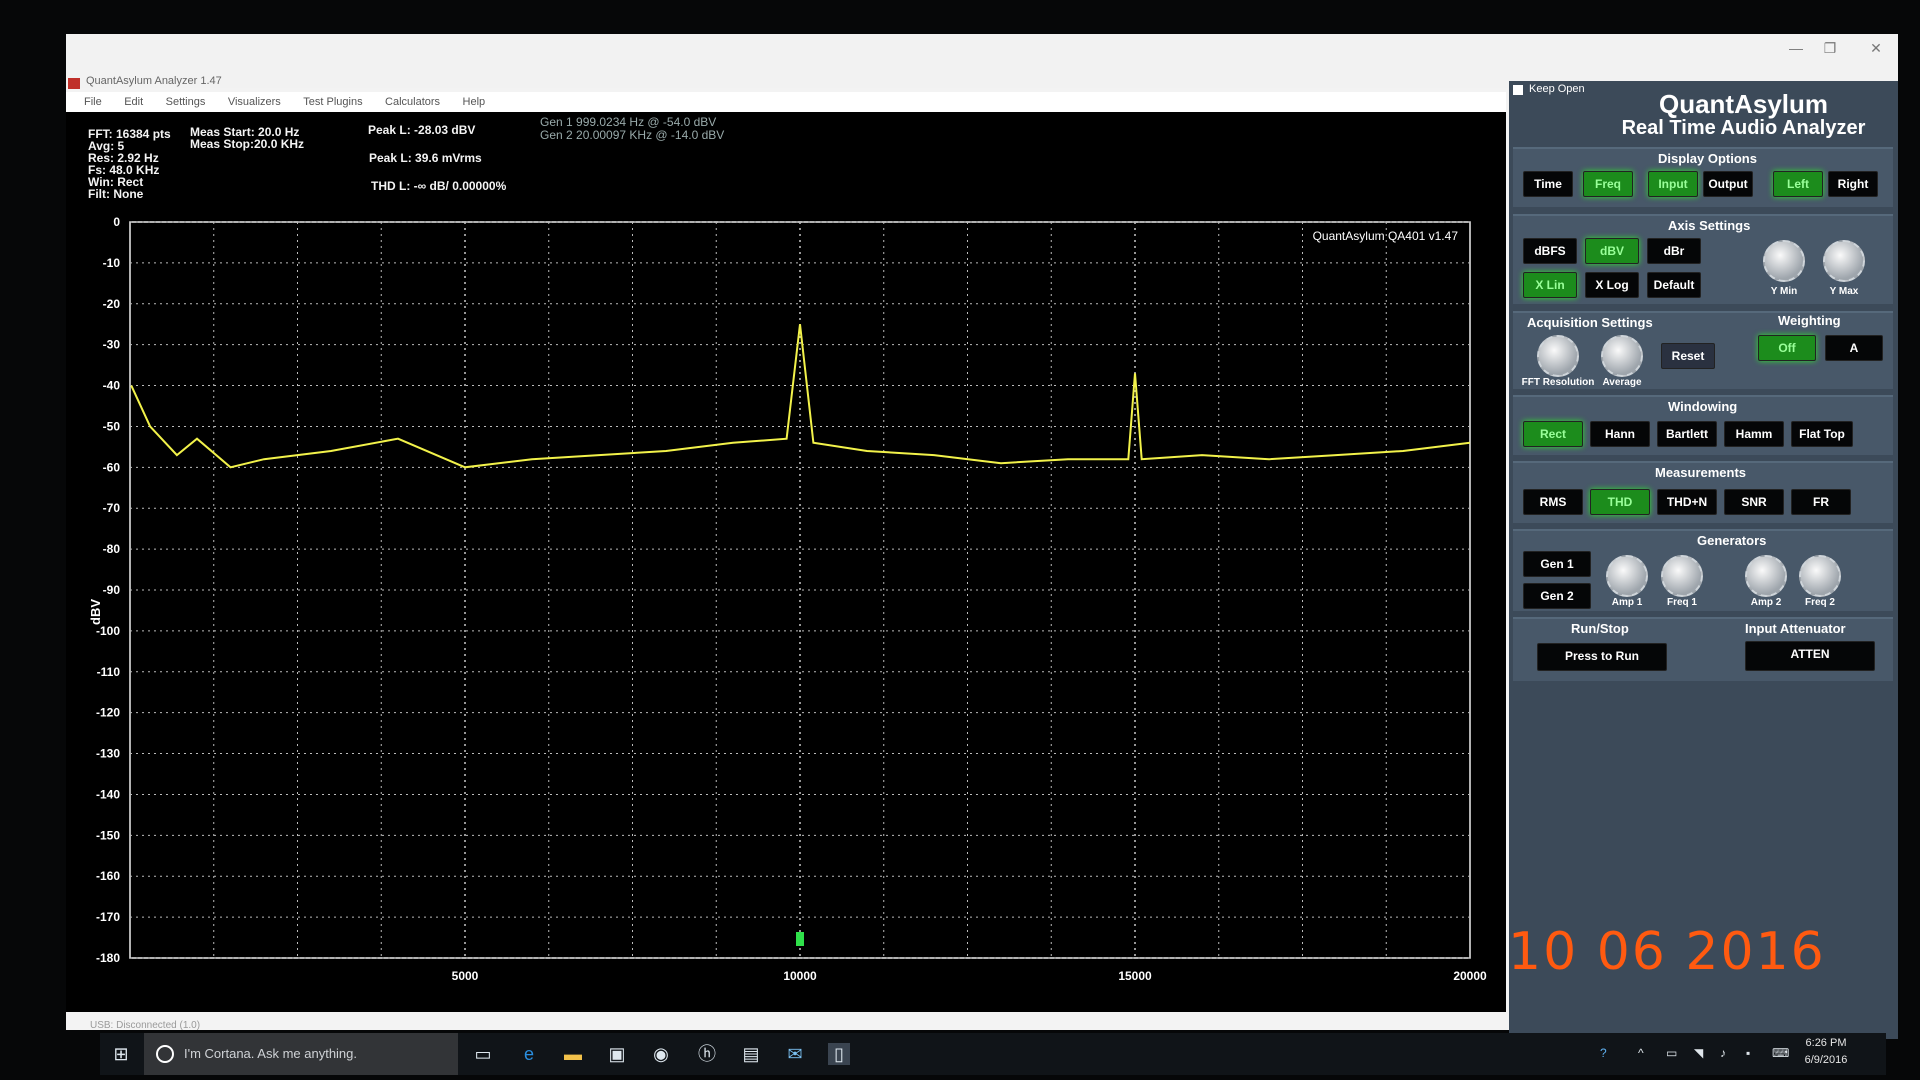 Image resolution: width=1920 pixels, height=1080 pixels. What do you see at coordinates (1681, 602) in the screenshot?
I see `freq1-label: Freq 1` at bounding box center [1681, 602].